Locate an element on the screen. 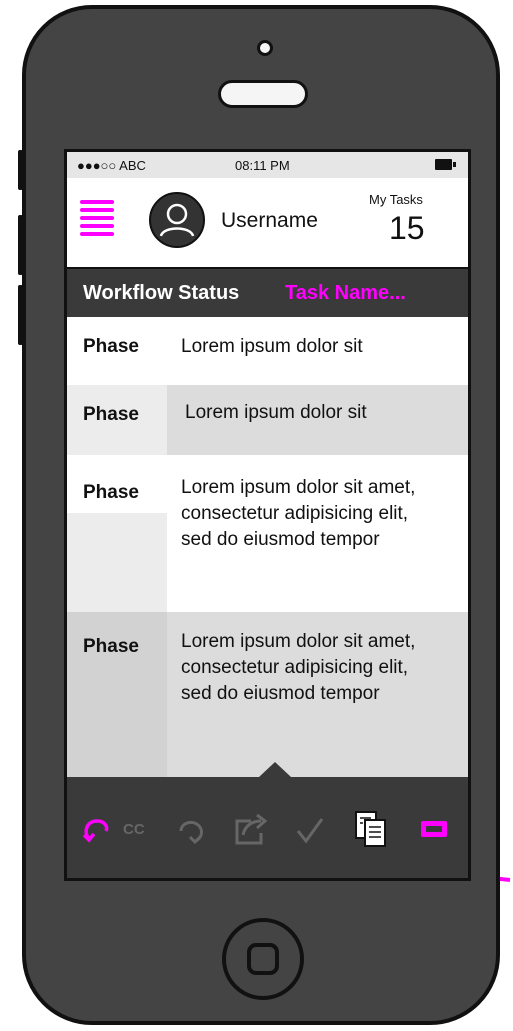 The width and height of the screenshot is (513, 1031). carrier-signal: ●●●○○ ABC is located at coordinates (111, 165).